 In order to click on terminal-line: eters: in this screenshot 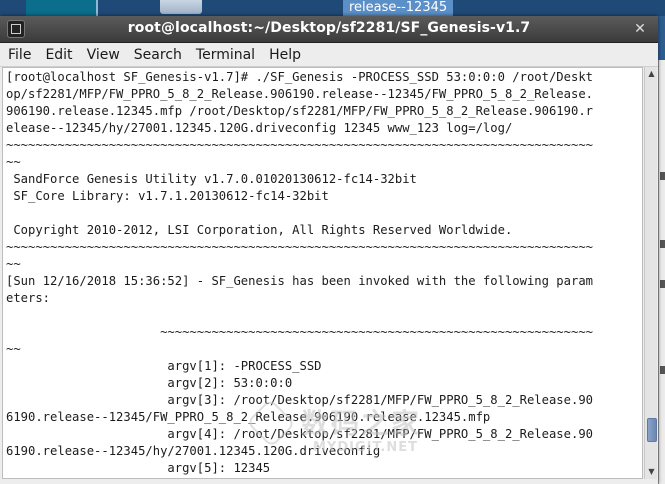, I will do `click(28, 298)`.